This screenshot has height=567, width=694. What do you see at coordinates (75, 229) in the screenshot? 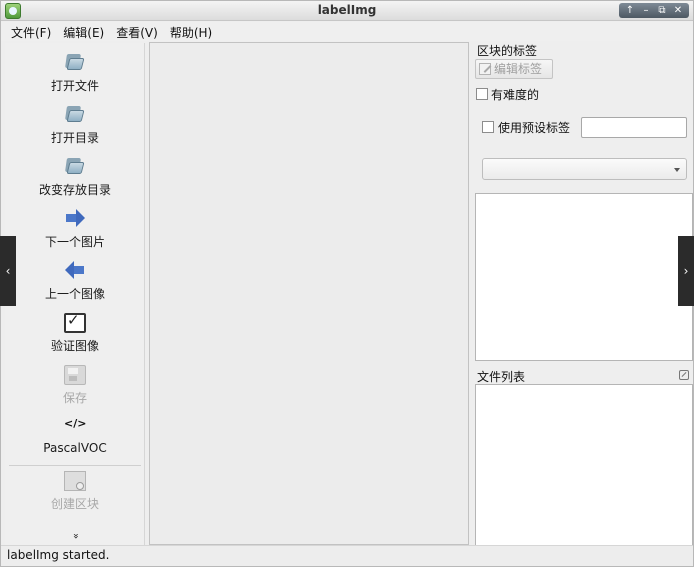
I see `next-image-button: 下一个图片` at bounding box center [75, 229].